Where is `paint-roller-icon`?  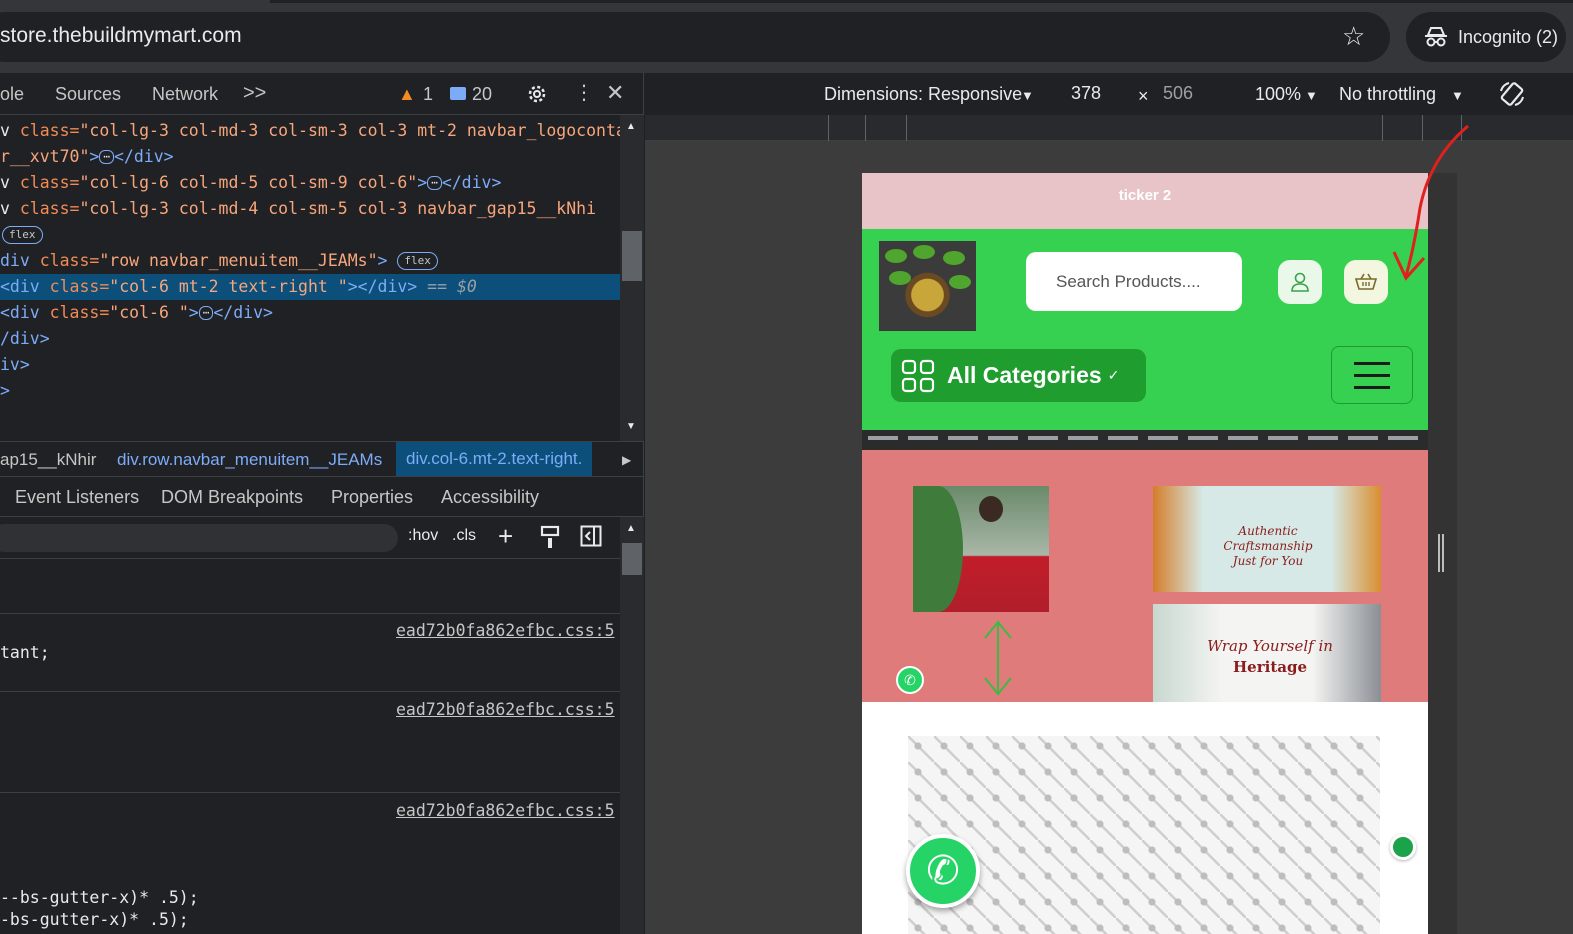 paint-roller-icon is located at coordinates (550, 537).